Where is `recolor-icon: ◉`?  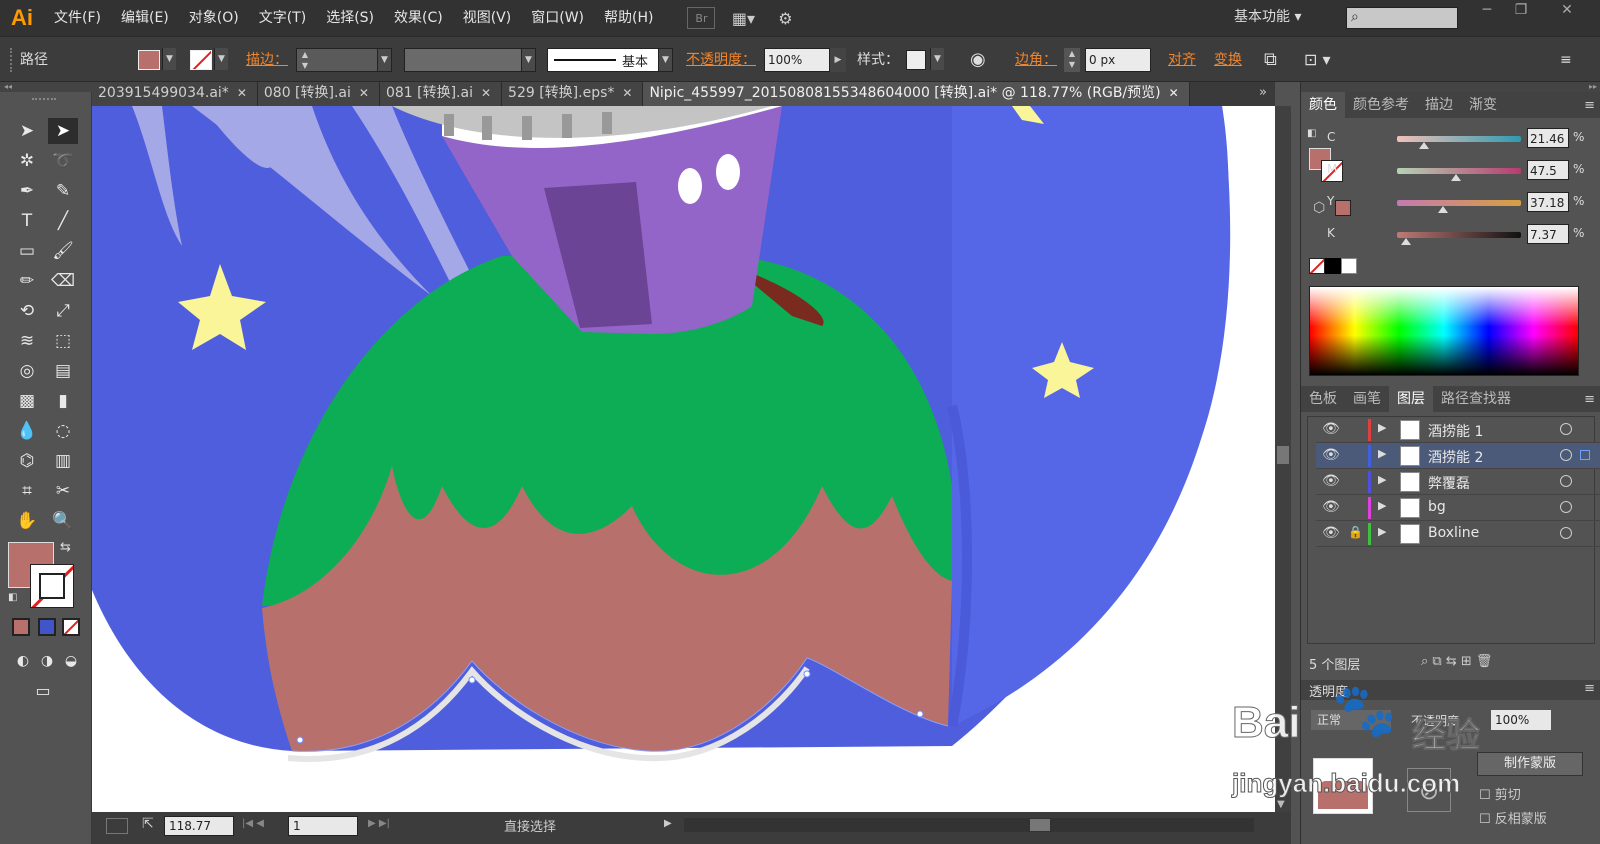 recolor-icon: ◉ is located at coordinates (982, 60).